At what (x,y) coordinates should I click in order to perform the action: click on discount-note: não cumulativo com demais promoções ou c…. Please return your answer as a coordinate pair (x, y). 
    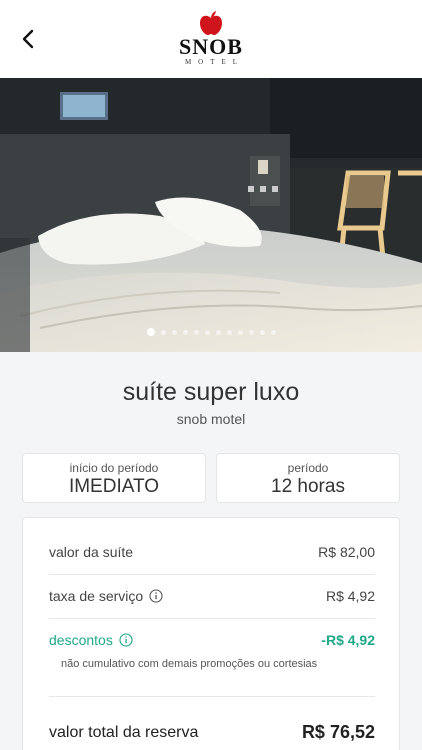
    Looking at the image, I should click on (189, 664).